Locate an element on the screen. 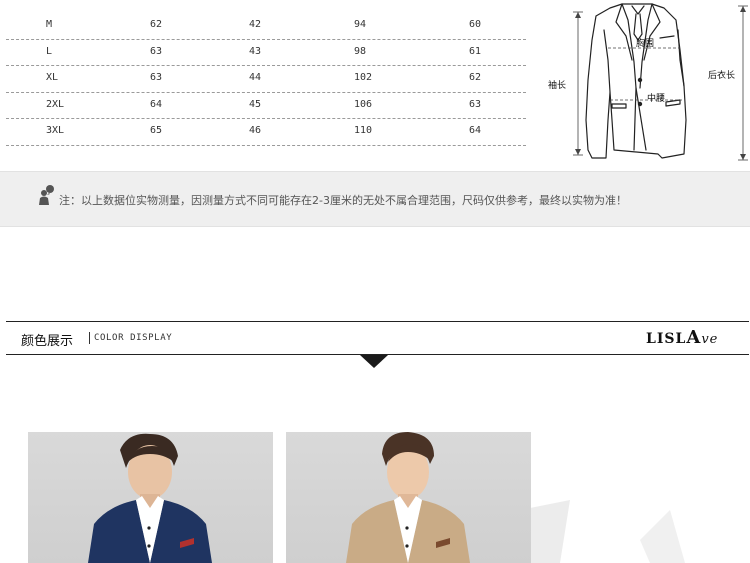 This screenshot has height=563, width=750. jacket-measurement-diagram: 胸围 袖长 中腰 后衣长 is located at coordinates (649, 82).